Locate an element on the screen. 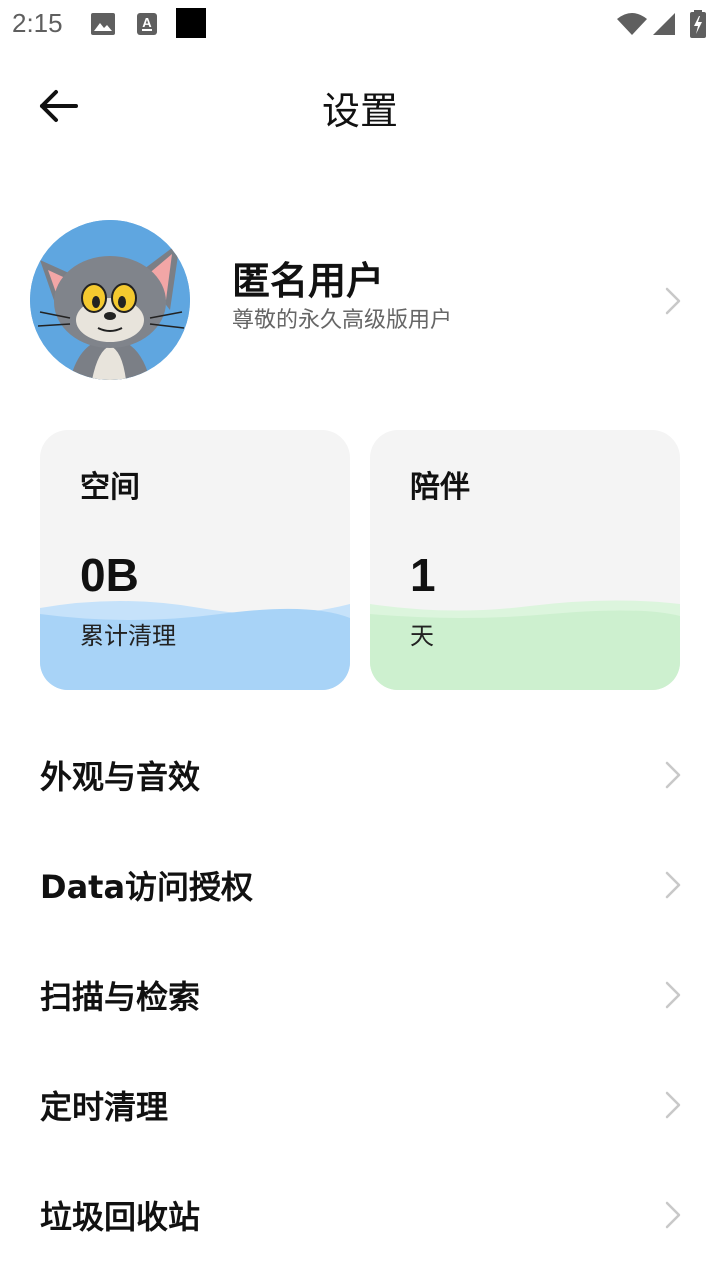 The width and height of the screenshot is (720, 1280). menu-item-label: Data访问授权 is located at coordinates (147, 887).